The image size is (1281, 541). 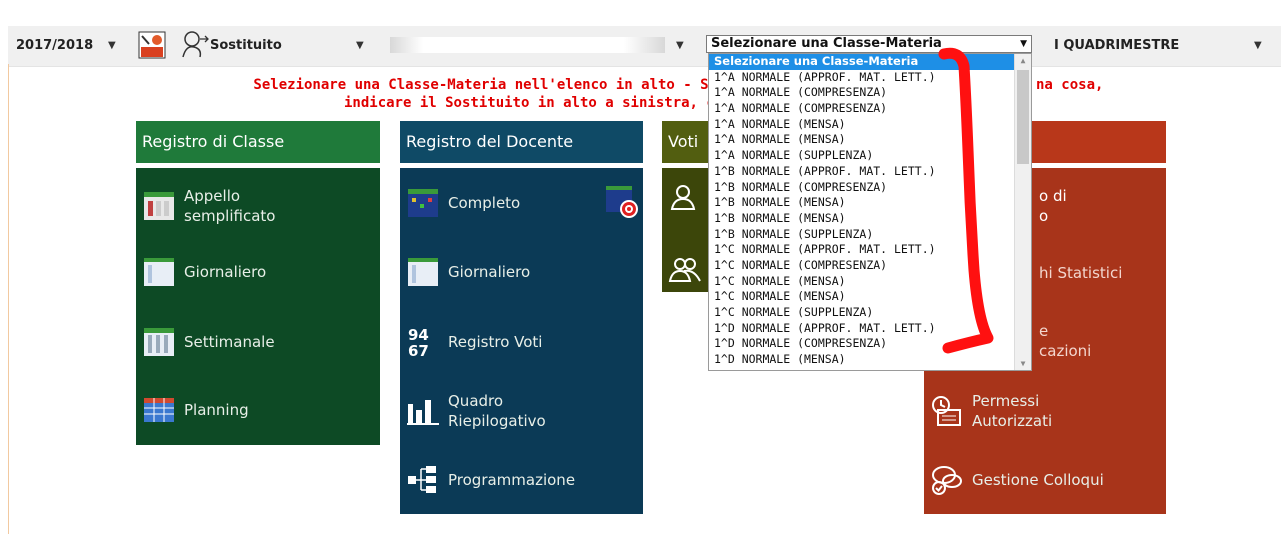 What do you see at coordinates (1258, 46) in the screenshot?
I see `period-dropdown-arrow: ▼` at bounding box center [1258, 46].